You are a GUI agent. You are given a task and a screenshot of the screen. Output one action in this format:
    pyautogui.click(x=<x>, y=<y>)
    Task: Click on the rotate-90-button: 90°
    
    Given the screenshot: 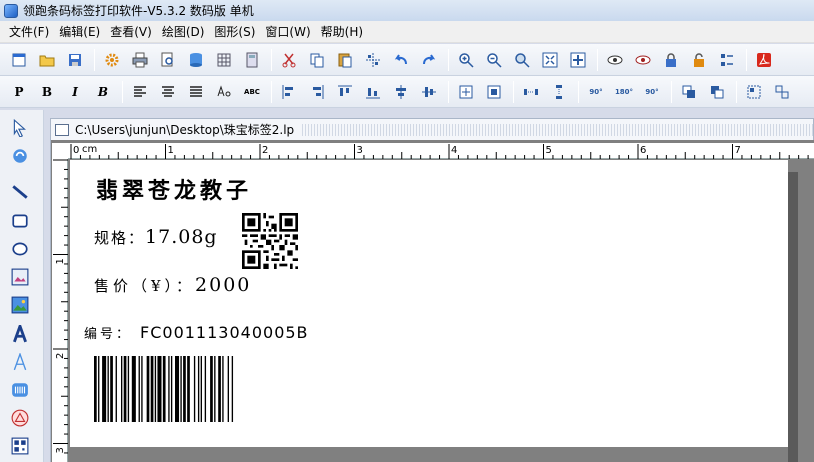 What is the action you would take?
    pyautogui.click(x=596, y=92)
    